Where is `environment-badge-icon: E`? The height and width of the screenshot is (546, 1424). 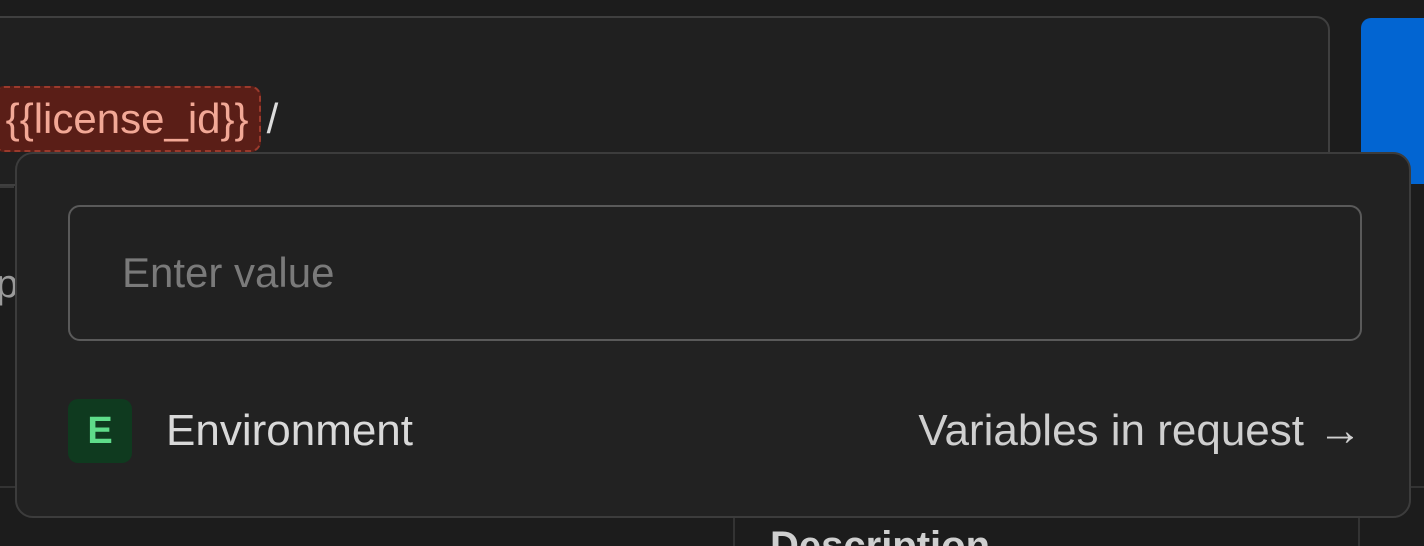 environment-badge-icon: E is located at coordinates (100, 431).